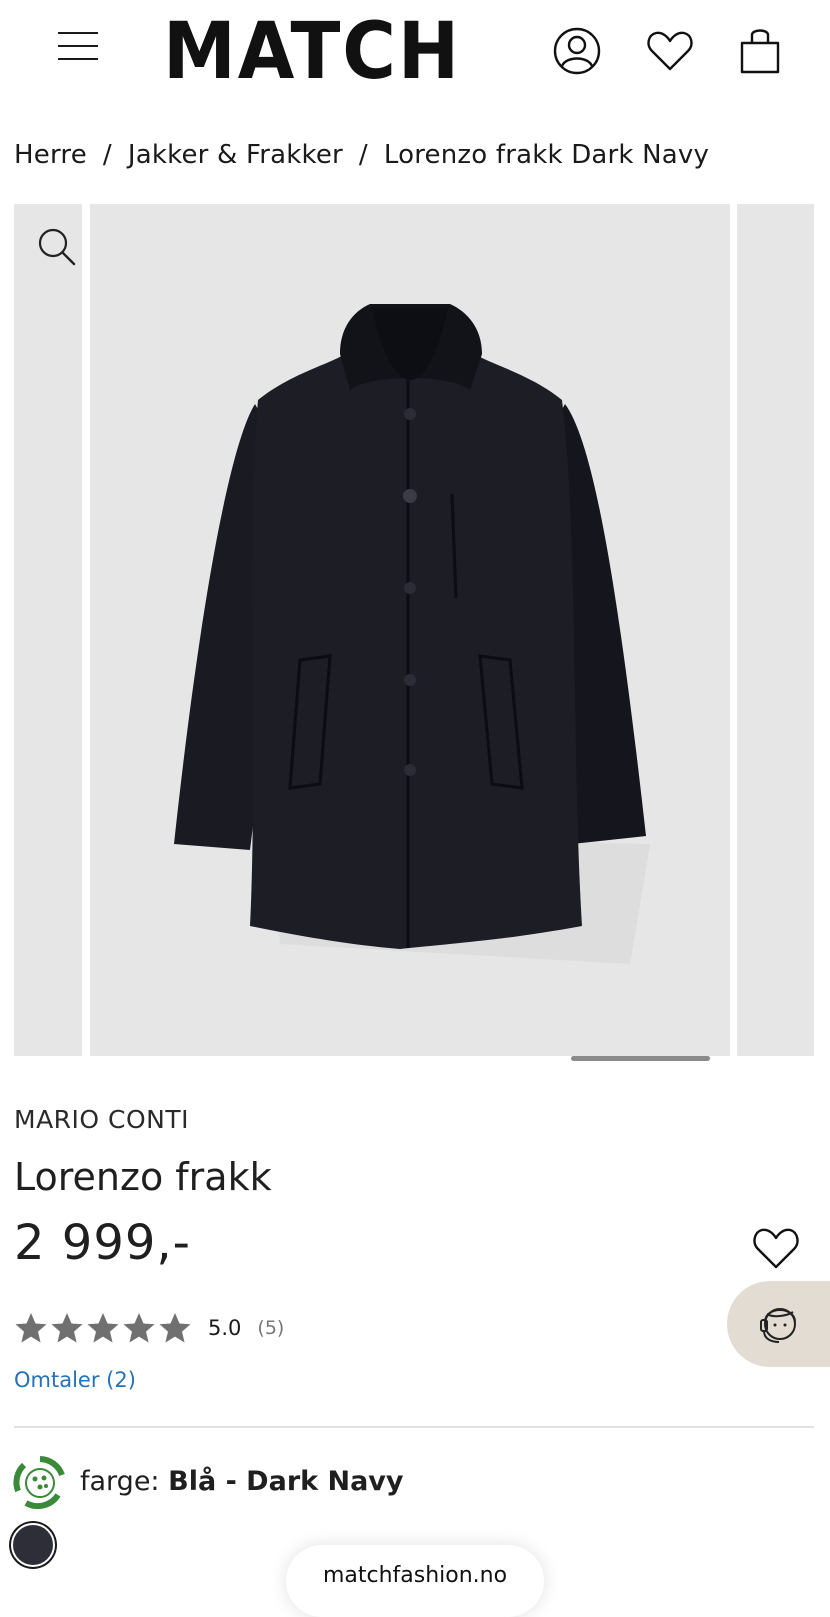 The height and width of the screenshot is (1617, 830). What do you see at coordinates (101, 1119) in the screenshot?
I see `product-brand: MARIO CONTI` at bounding box center [101, 1119].